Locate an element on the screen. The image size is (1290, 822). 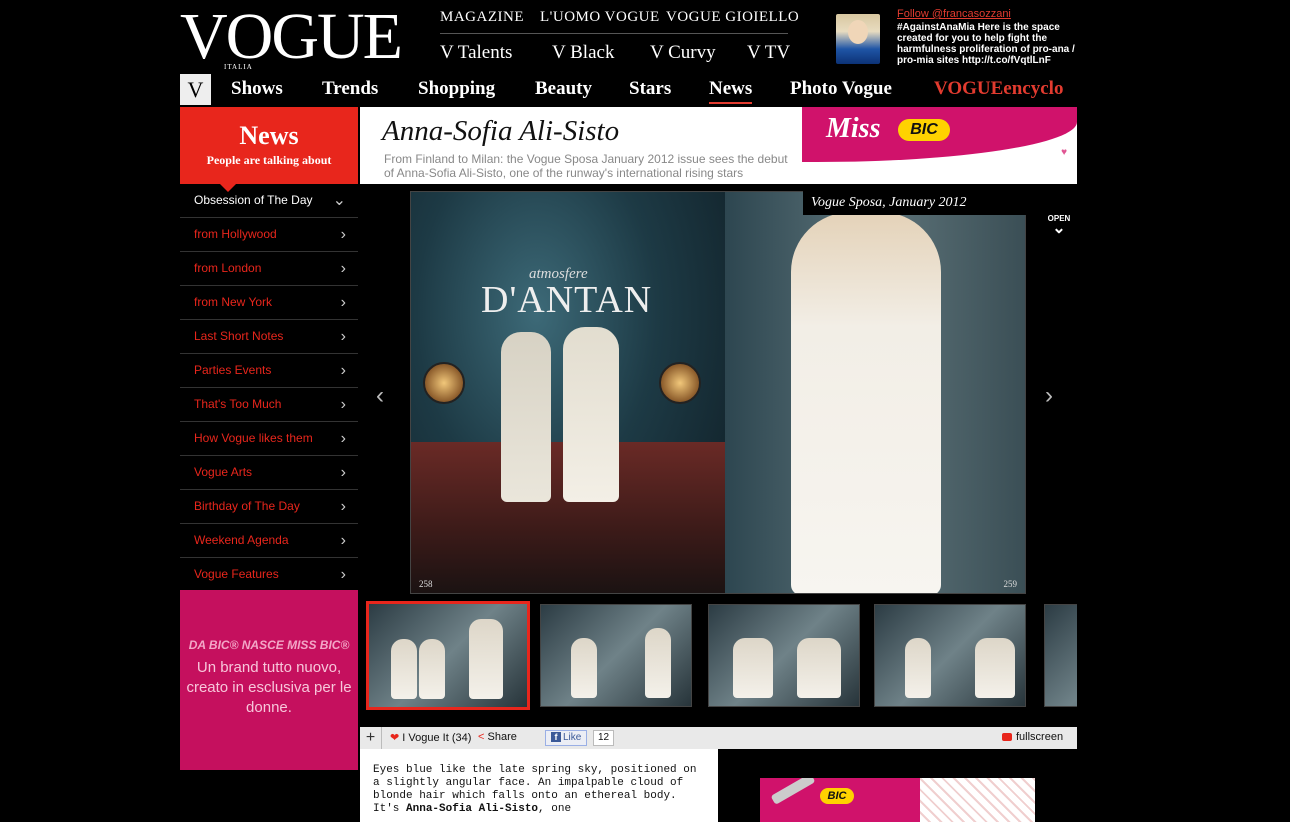
article-title: Anna-Sofia Ali-Sisto is located at coordinates (501, 131).